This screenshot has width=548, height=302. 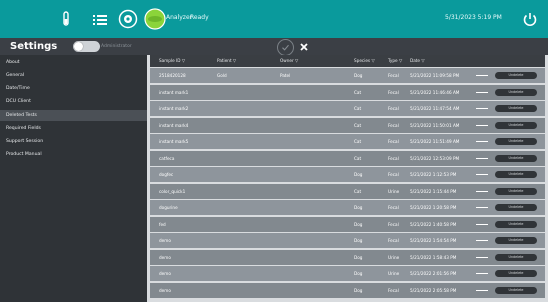 What do you see at coordinates (435, 75) in the screenshot?
I see `cell-date: 5/21/2022 11:09:58 PM` at bounding box center [435, 75].